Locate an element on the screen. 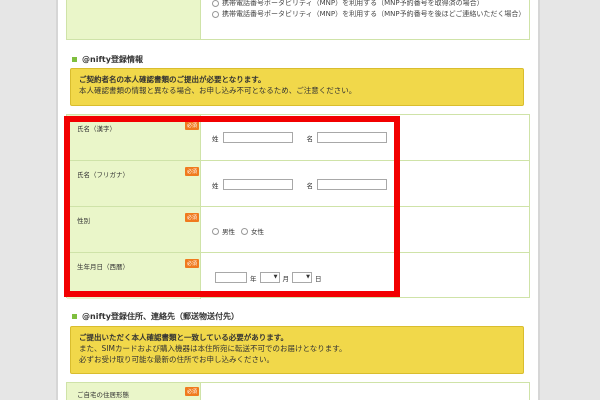 Image resolution: width=600 pixels, height=400 pixels. field-label-name-kana: 氏名（フリガナ） is located at coordinates (103, 175).